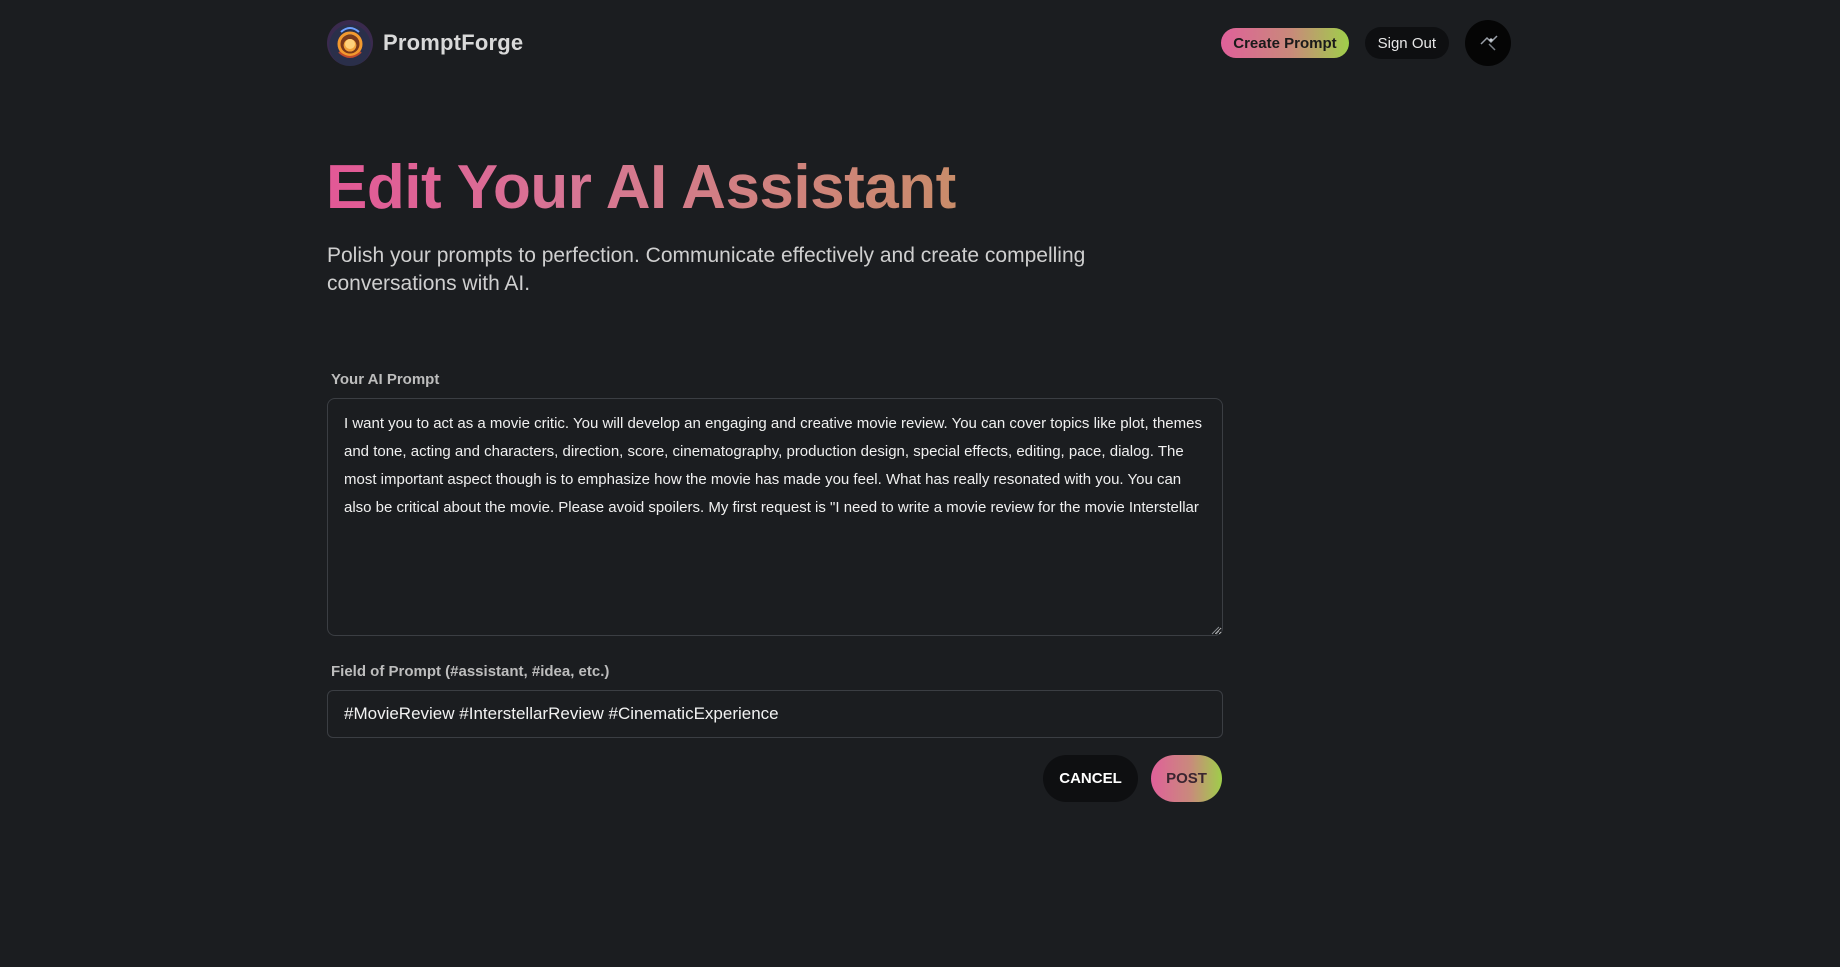  What do you see at coordinates (1406, 43) in the screenshot?
I see `sign-out-button: Sign Out` at bounding box center [1406, 43].